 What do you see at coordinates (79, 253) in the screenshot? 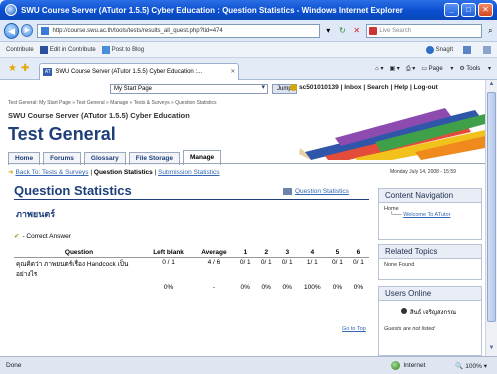
I see `column-header: Question` at bounding box center [79, 253].